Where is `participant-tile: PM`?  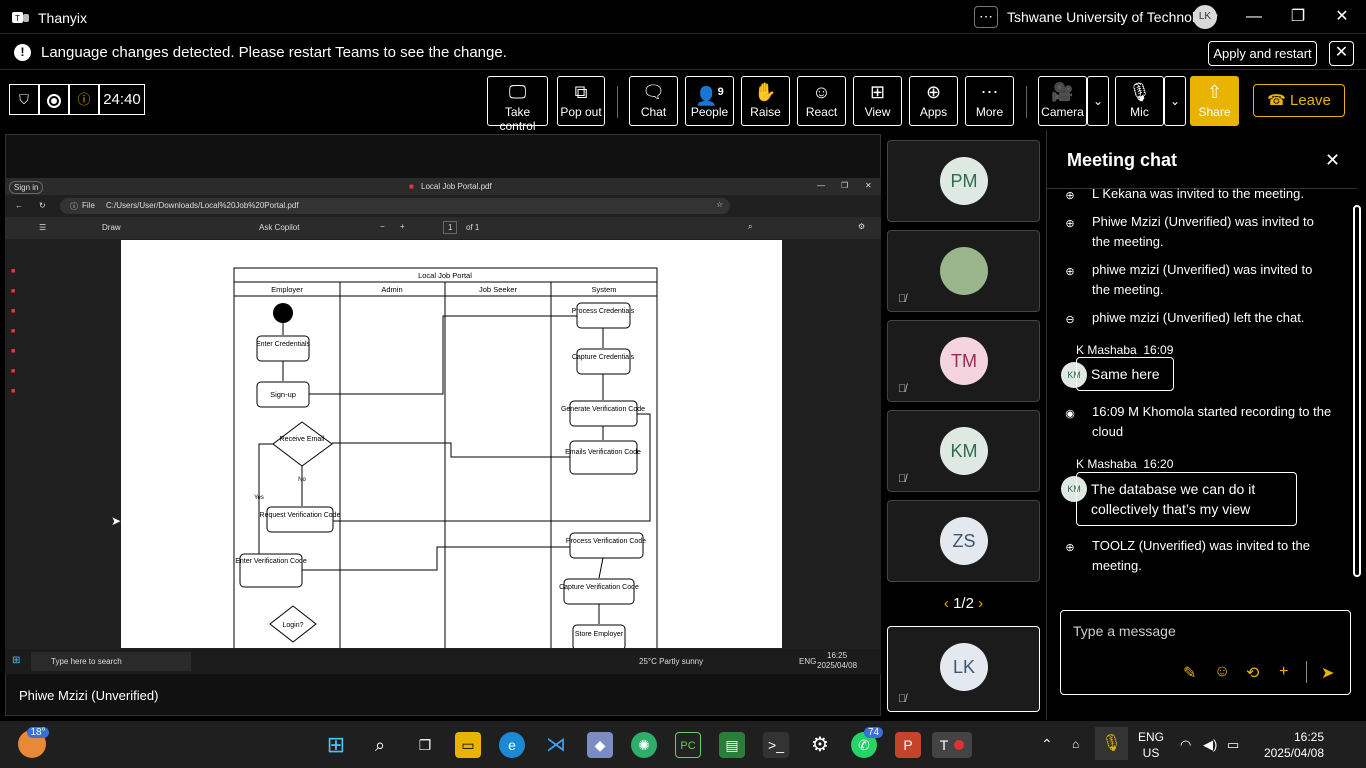 participant-tile: PM is located at coordinates (963, 181).